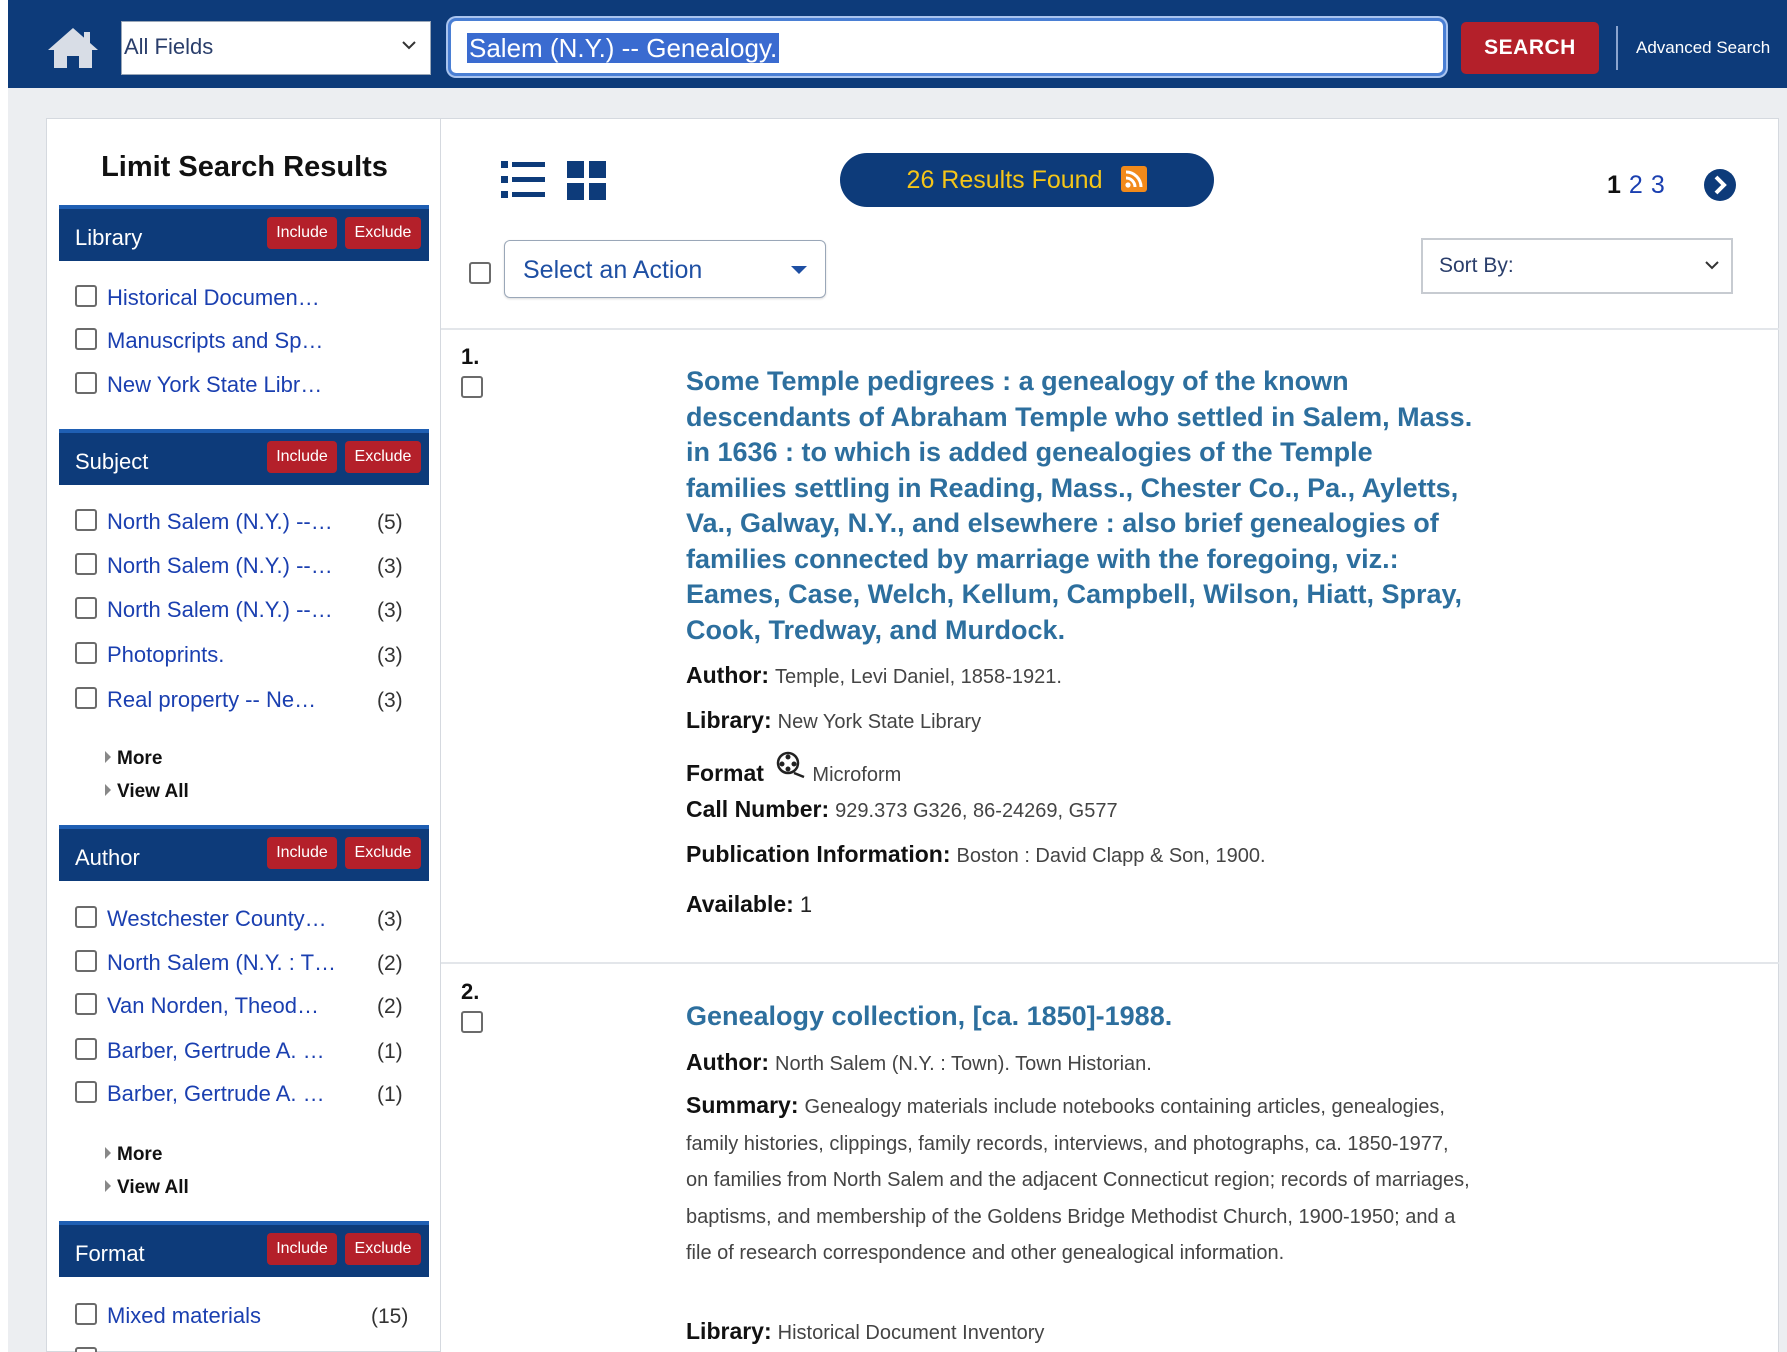 The height and width of the screenshot is (1352, 1787). I want to click on grid-view-icon, so click(587, 180).